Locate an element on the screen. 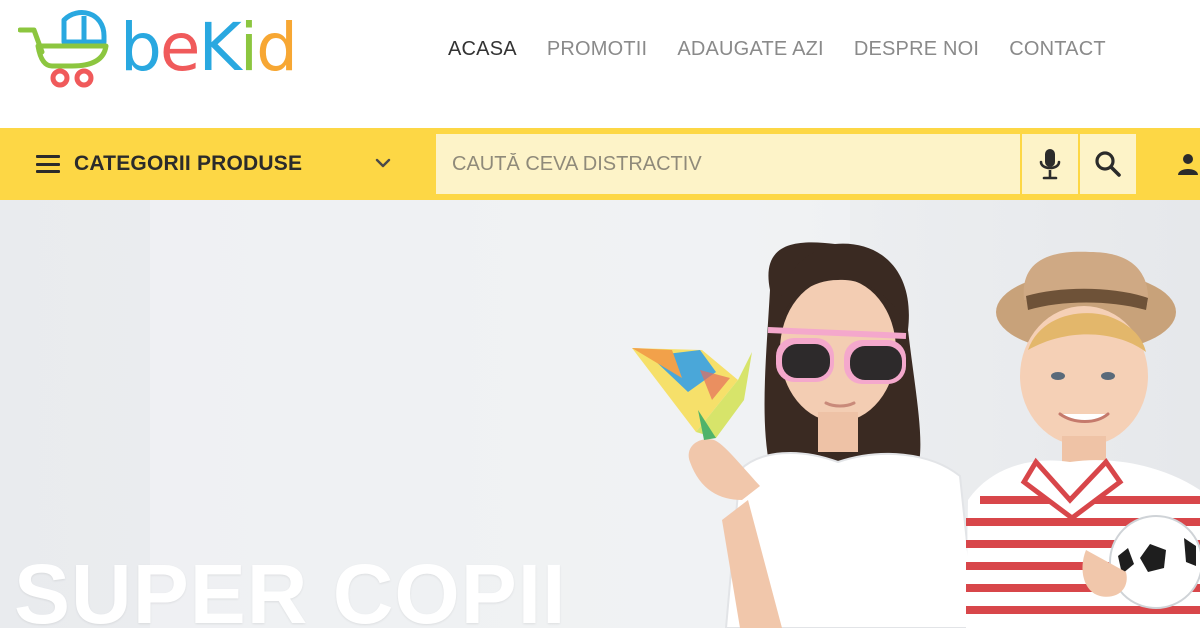 The height and width of the screenshot is (628, 1200). categories-menu-button: CATEGORII PRODUSE is located at coordinates (216, 164).